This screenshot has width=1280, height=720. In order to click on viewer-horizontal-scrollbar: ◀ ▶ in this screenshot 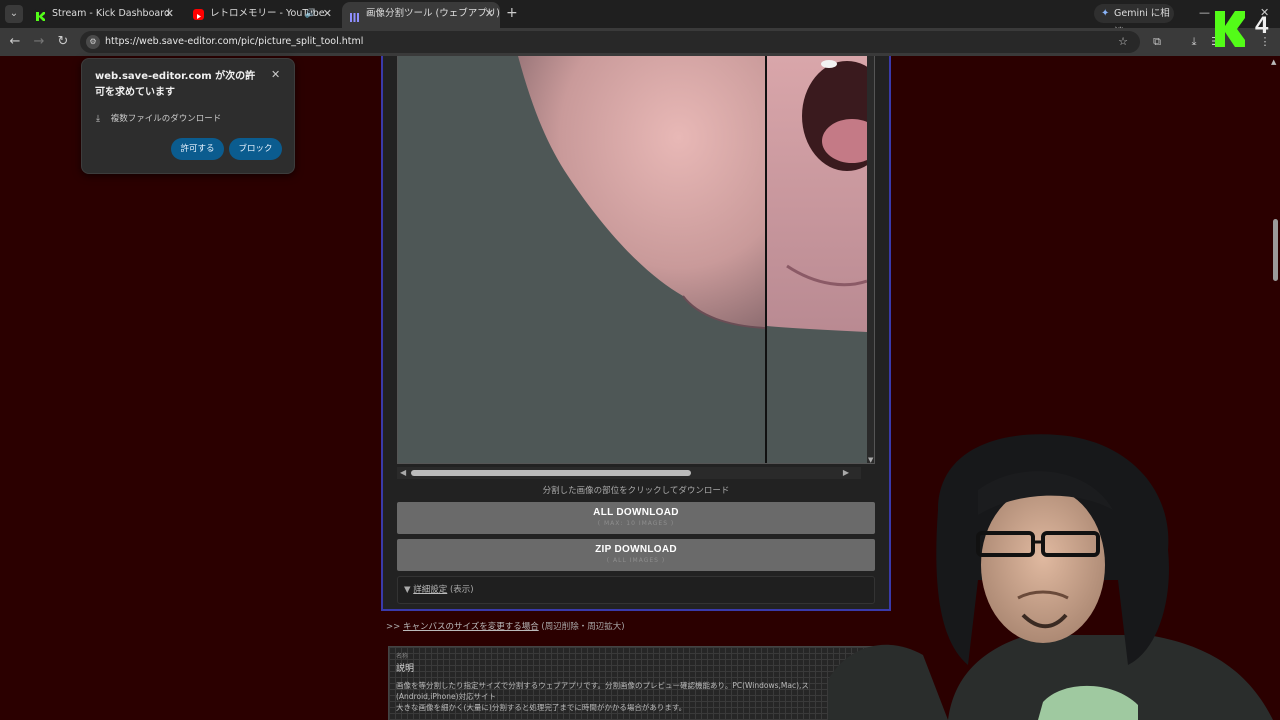, I will do `click(629, 473)`.